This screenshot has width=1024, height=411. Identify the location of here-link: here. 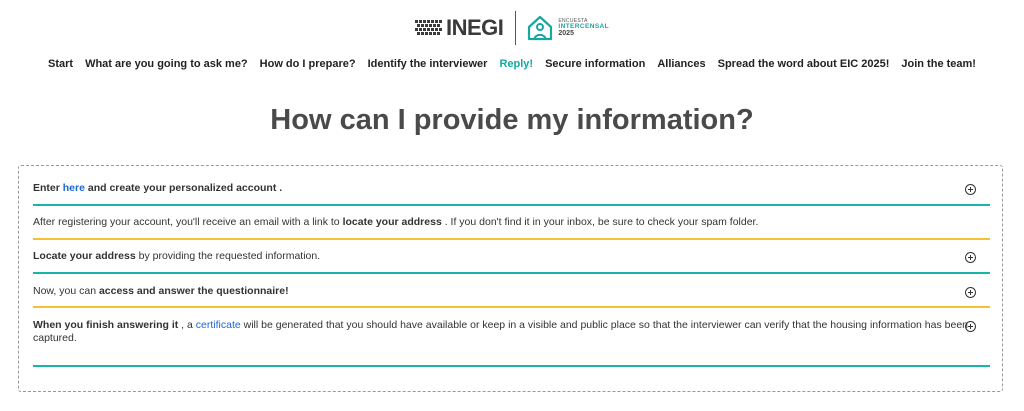
(74, 188).